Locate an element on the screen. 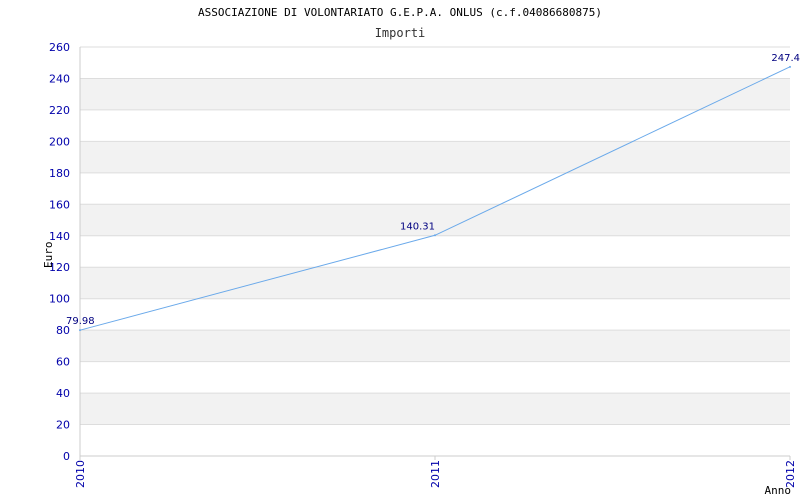 Image resolution: width=800 pixels, height=500 pixels. y-tick-label: 220 is located at coordinates (59, 110).